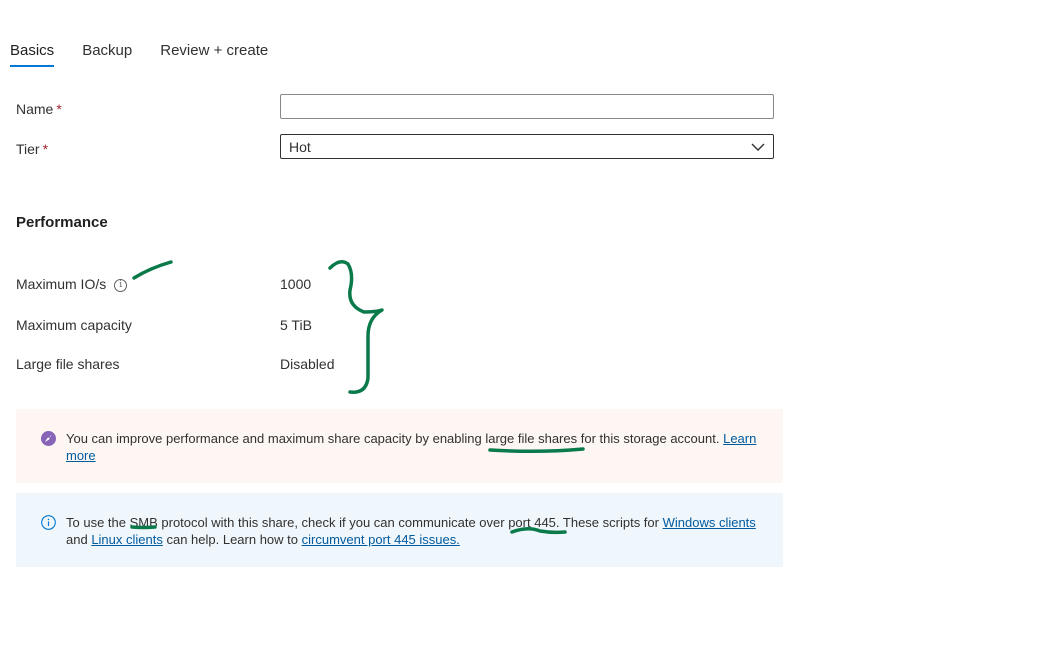 The image size is (1057, 646). Describe the element at coordinates (300, 146) in the screenshot. I see `tier-selected-value: Hot` at that location.